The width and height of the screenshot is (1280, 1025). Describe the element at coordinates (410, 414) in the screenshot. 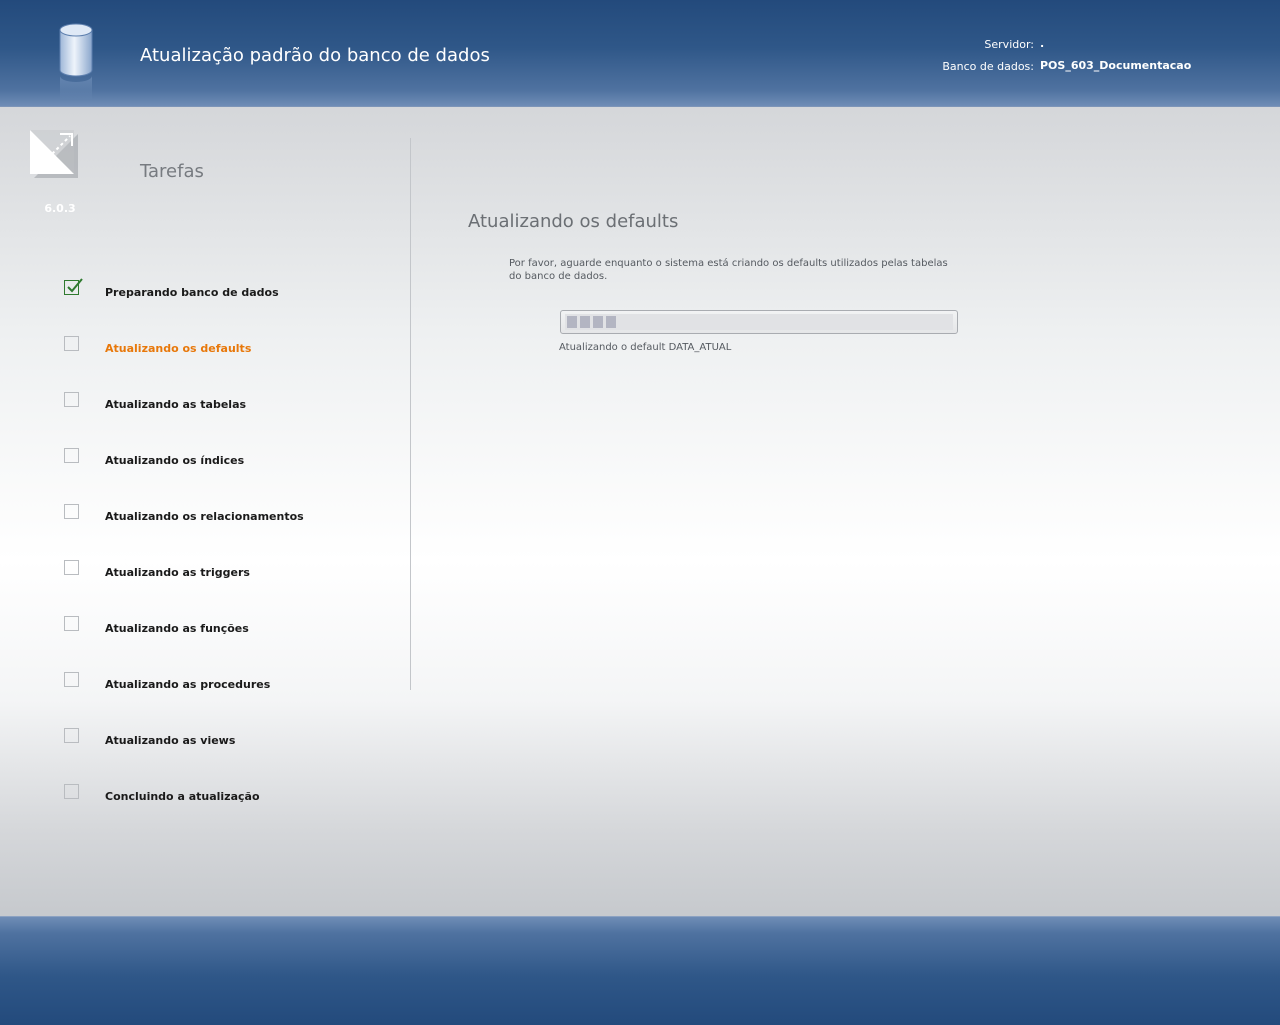

I see `vertical-divider` at that location.